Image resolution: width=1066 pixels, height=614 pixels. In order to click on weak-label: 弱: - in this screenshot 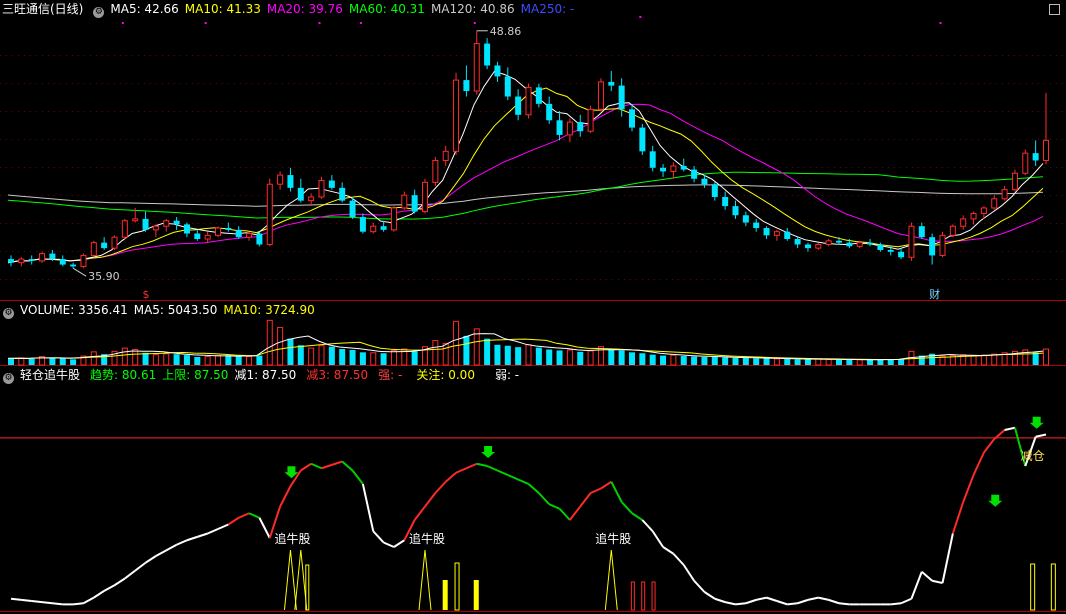, I will do `click(507, 375)`.